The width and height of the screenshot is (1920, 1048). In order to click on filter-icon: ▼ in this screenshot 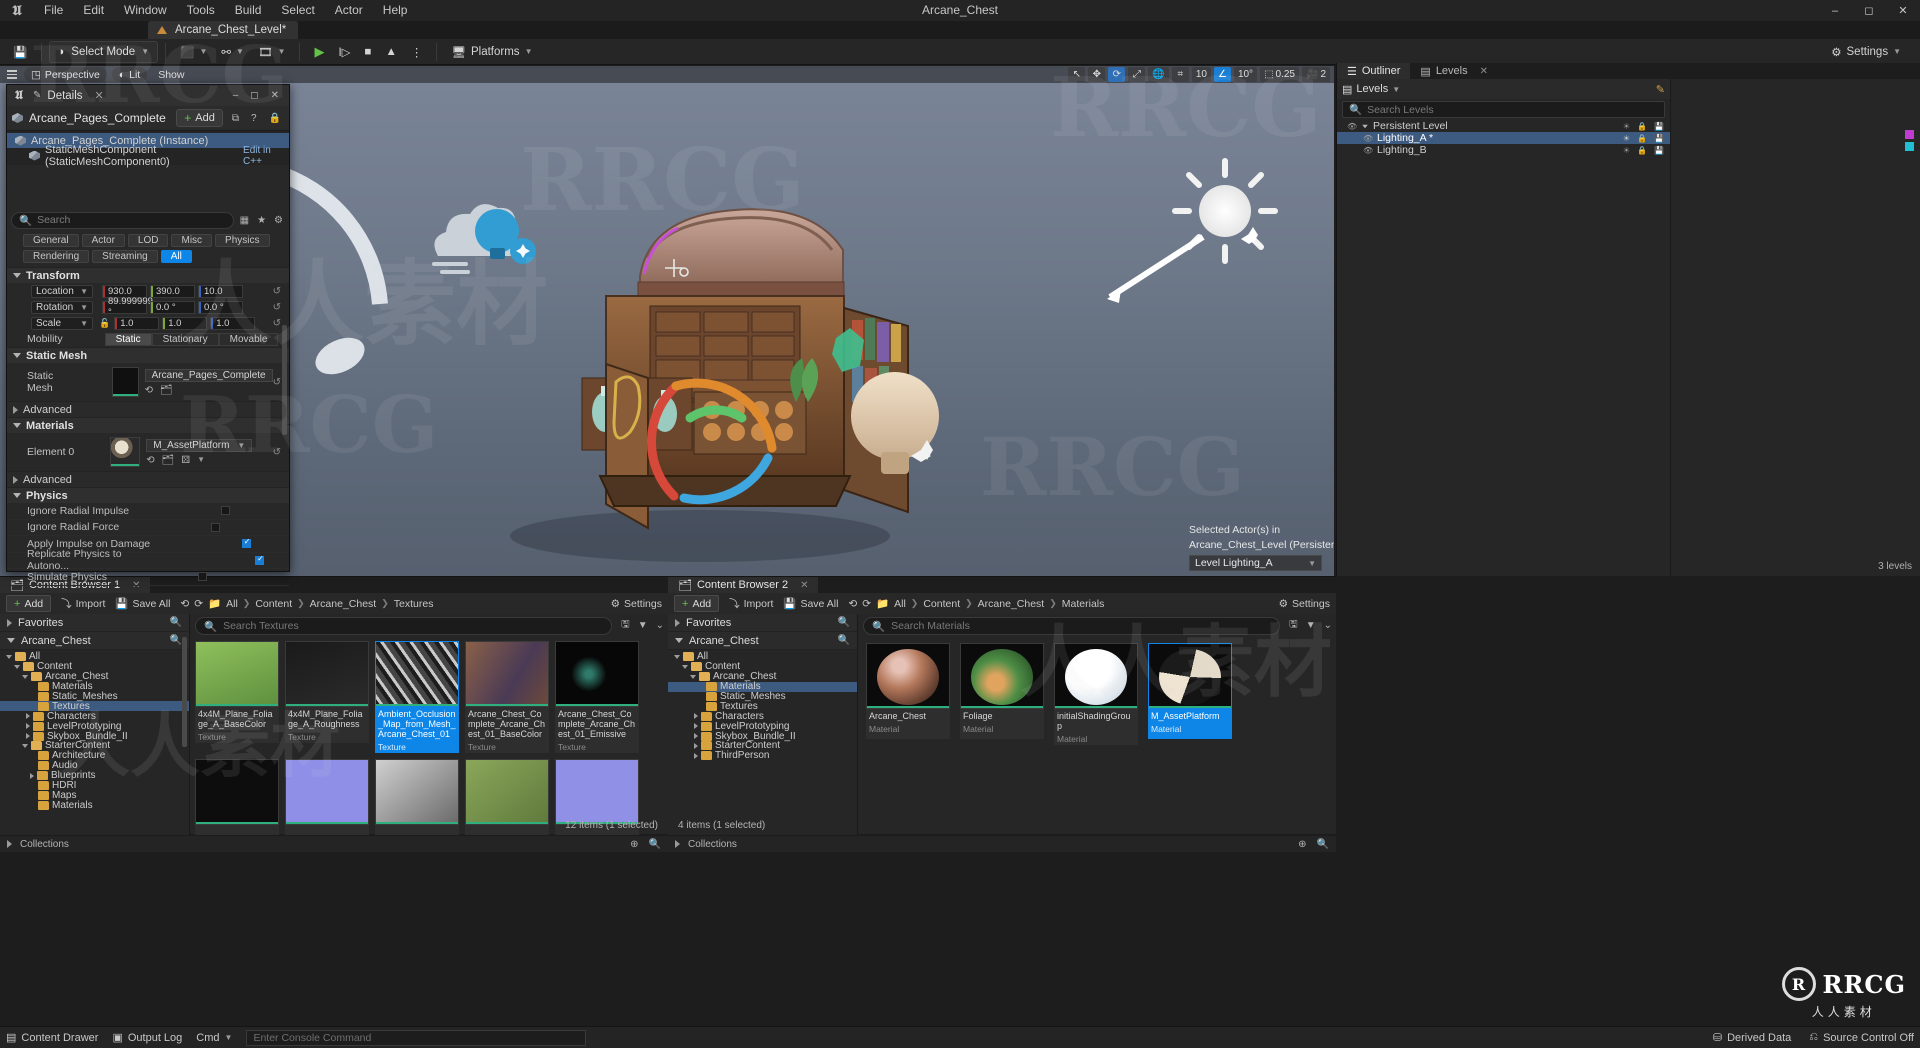, I will do `click(1311, 625)`.